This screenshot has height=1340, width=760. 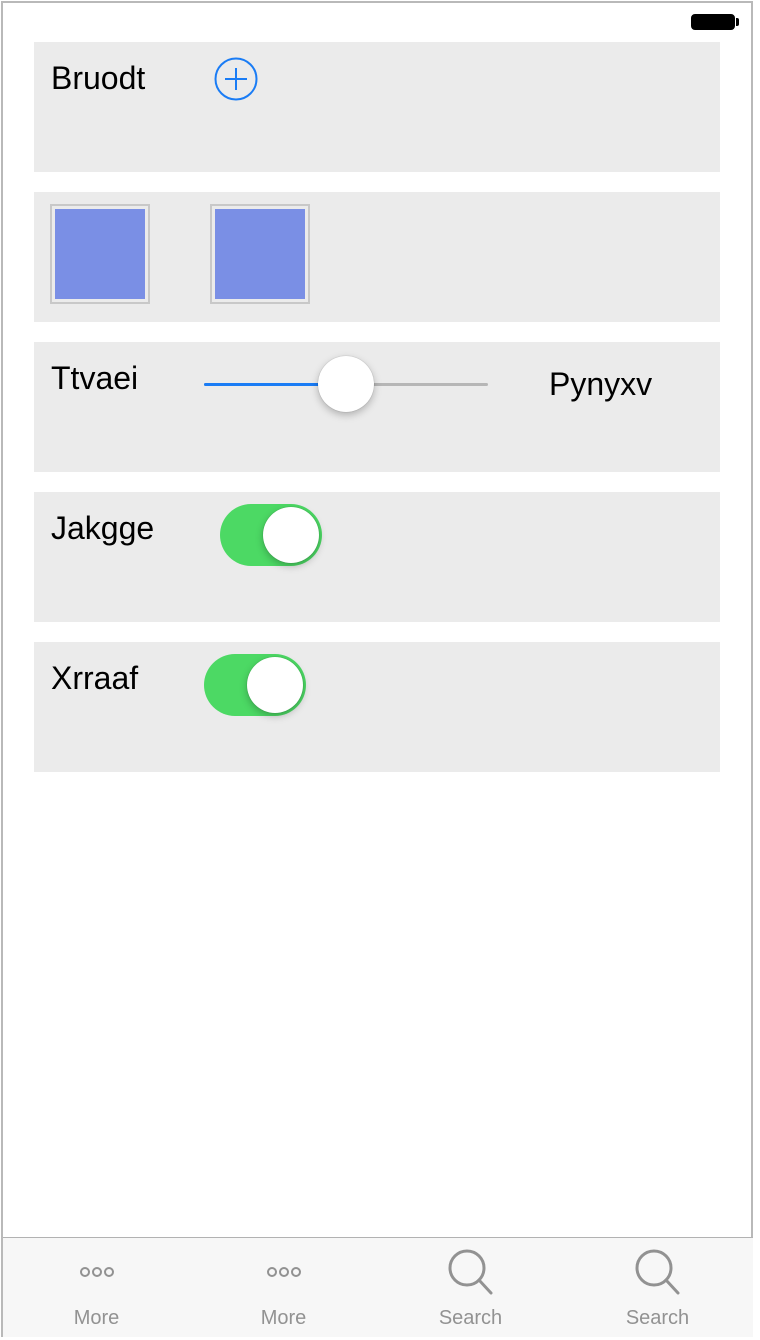 I want to click on plus-circle-icon, so click(x=236, y=79).